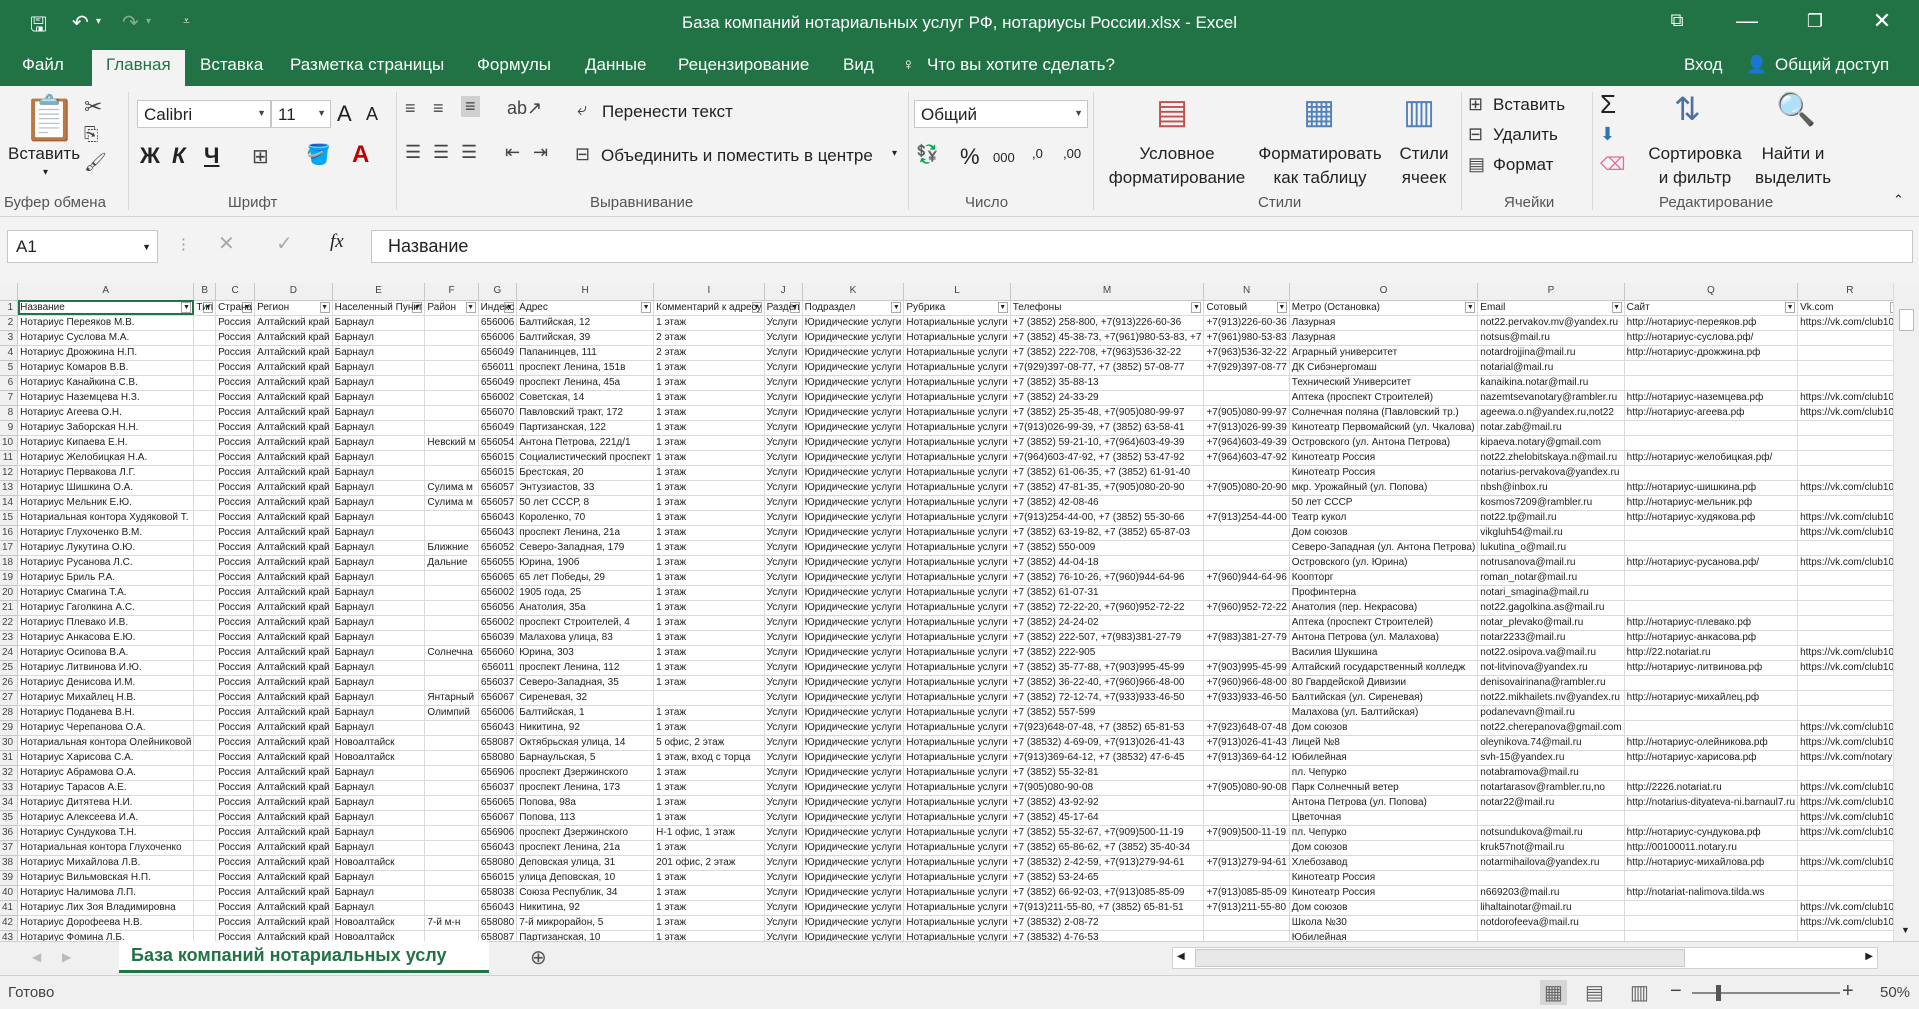  What do you see at coordinates (9, 473) in the screenshot?
I see `row-header: 12` at bounding box center [9, 473].